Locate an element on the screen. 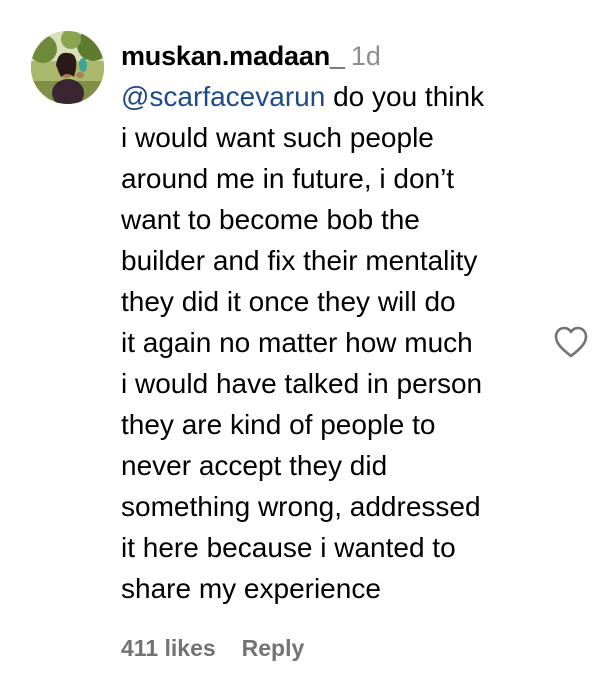 The width and height of the screenshot is (612, 691). timestamp: 1d is located at coordinates (365, 56).